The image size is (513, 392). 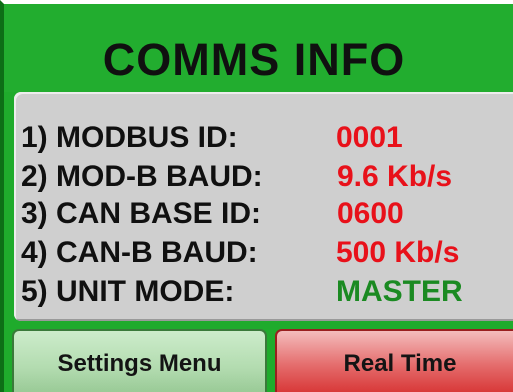 I want to click on can-base-id-value: 0600, so click(x=370, y=213).